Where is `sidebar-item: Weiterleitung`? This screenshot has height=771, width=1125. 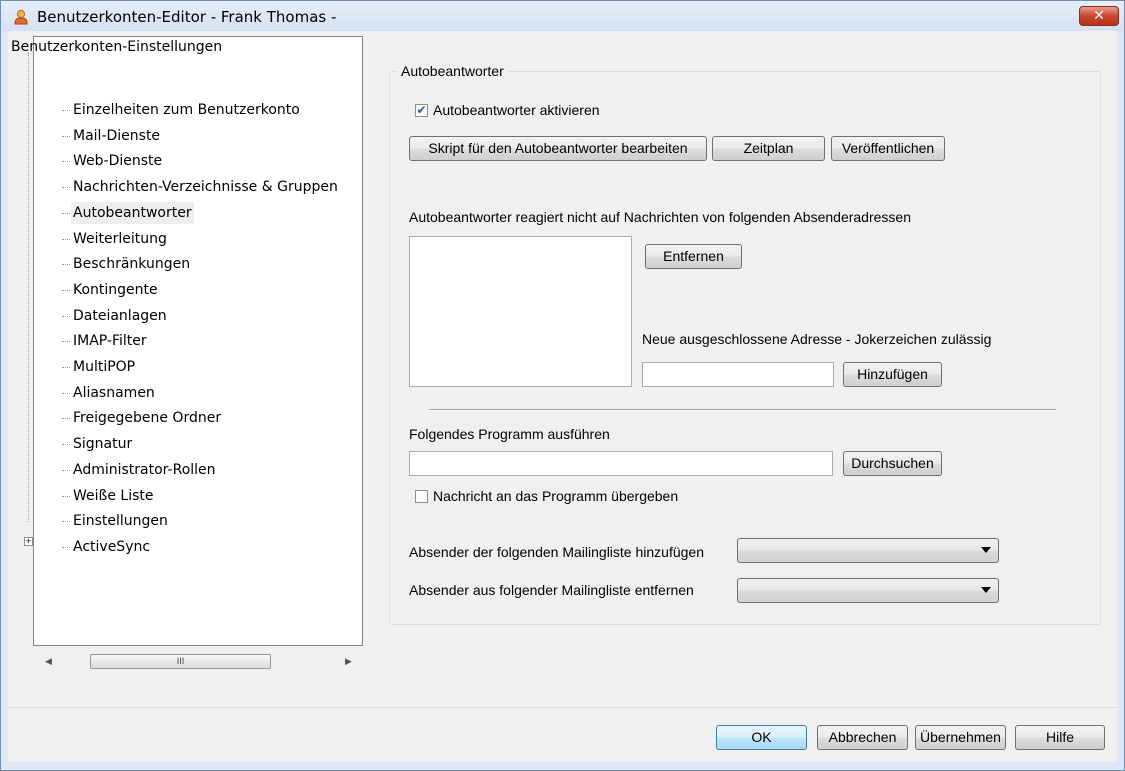
sidebar-item: Weiterleitung is located at coordinates (120, 239).